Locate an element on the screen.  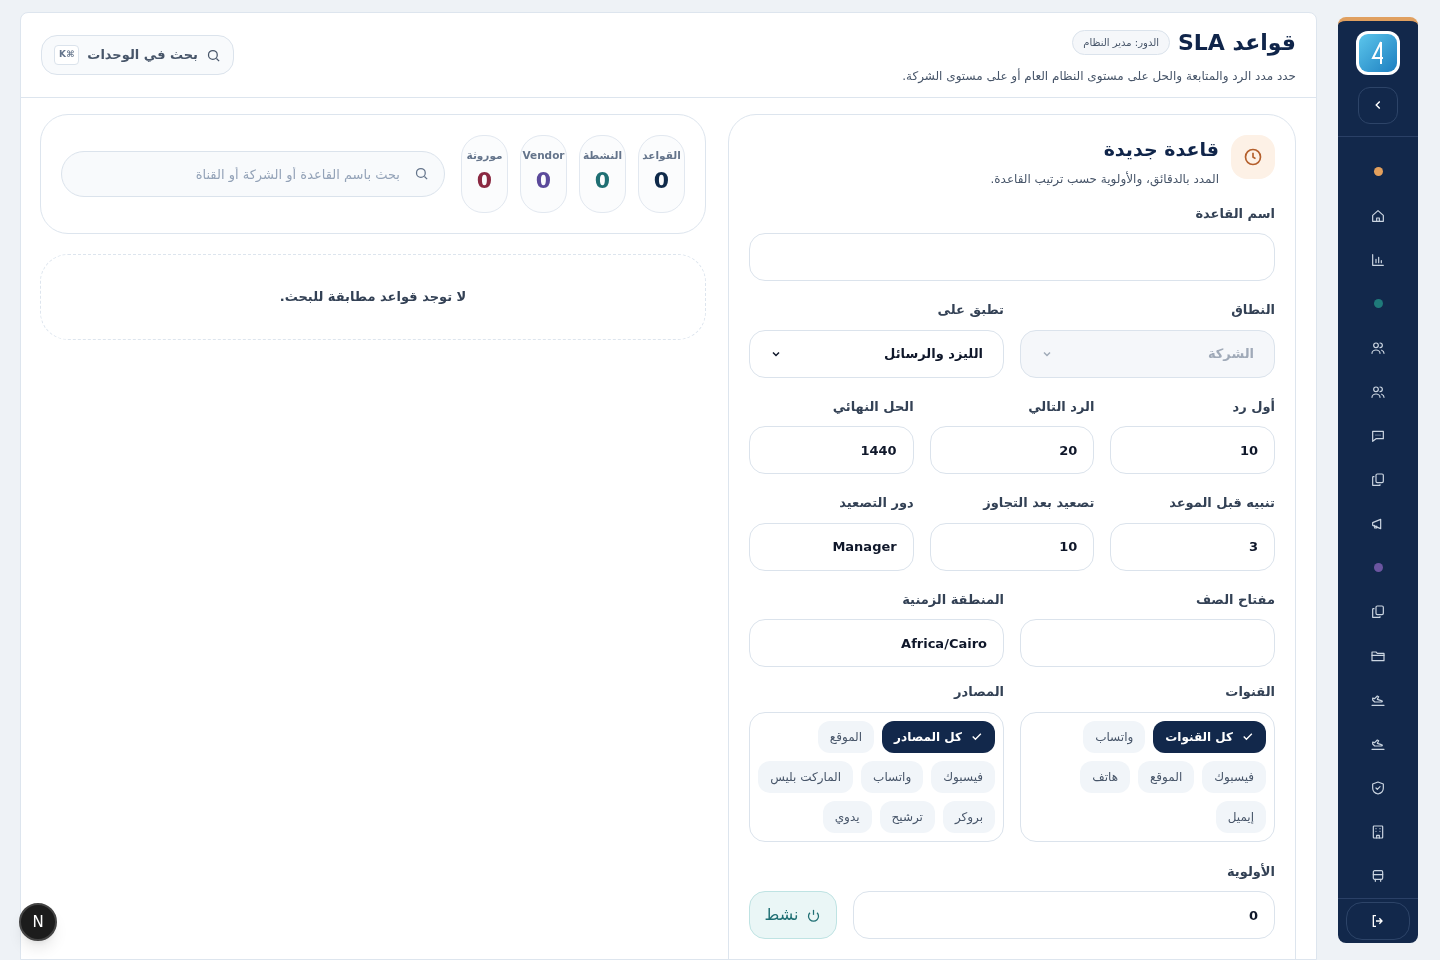
page-title: قواعد SLA is located at coordinates (1236, 43).